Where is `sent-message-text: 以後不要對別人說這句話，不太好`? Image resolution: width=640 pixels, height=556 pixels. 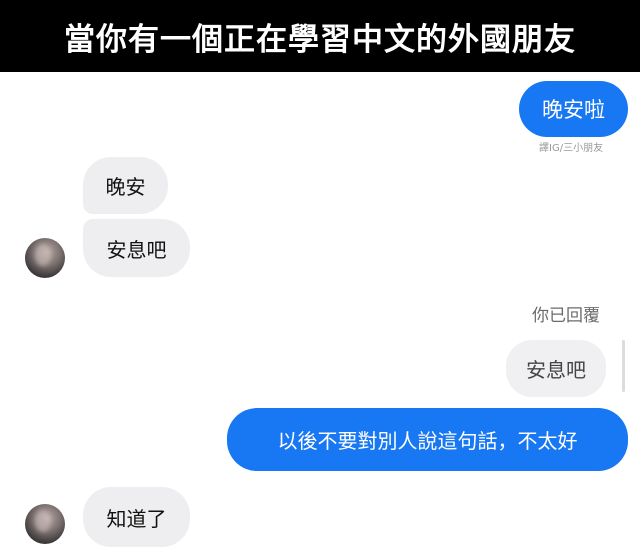
sent-message-text: 以後不要對別人說這句話，不太好 is located at coordinates (427, 441).